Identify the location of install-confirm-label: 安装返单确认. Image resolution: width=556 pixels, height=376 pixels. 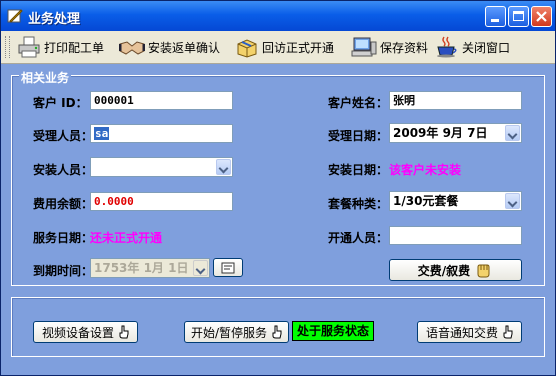
(184, 47).